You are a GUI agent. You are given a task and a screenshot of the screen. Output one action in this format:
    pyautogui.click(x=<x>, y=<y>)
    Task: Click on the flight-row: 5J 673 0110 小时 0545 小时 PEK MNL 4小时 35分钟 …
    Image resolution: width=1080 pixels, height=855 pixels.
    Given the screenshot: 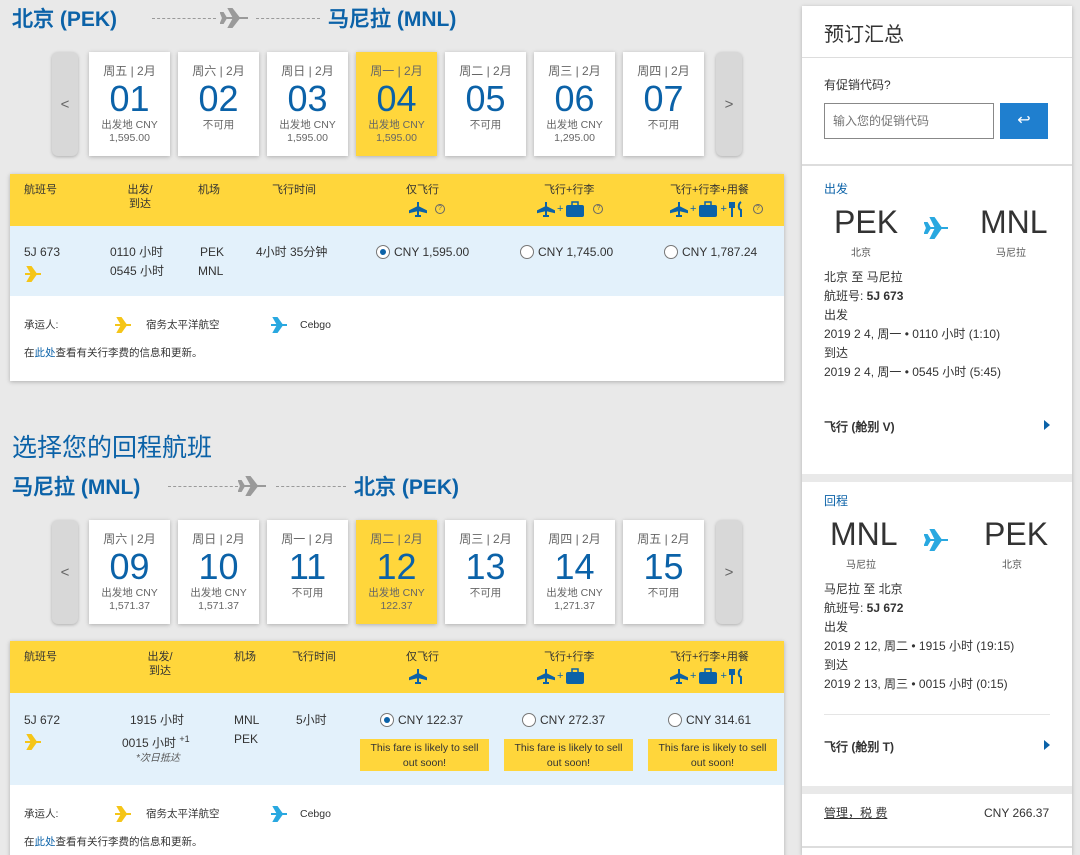 What is the action you would take?
    pyautogui.click(x=397, y=261)
    